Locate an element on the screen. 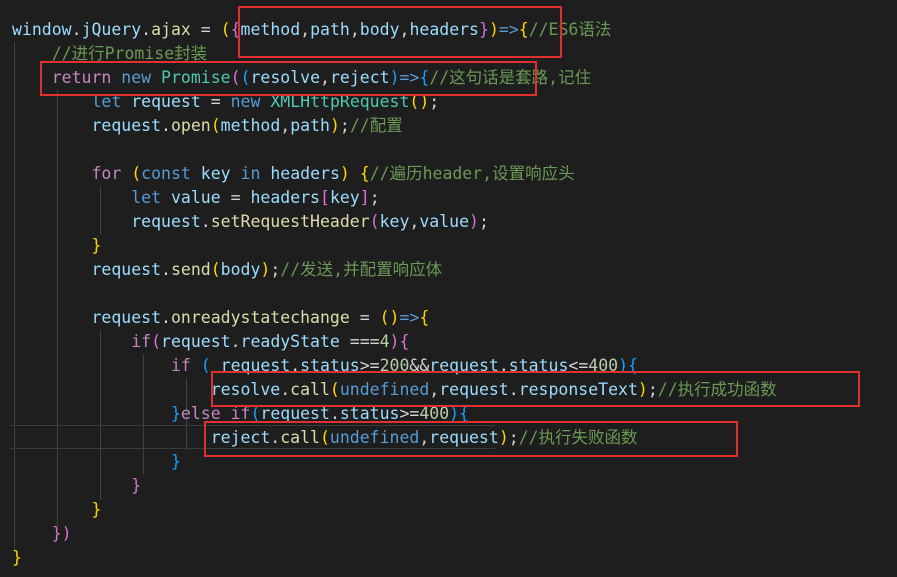 The width and height of the screenshot is (897, 577). code-token: ajax is located at coordinates (171, 29).